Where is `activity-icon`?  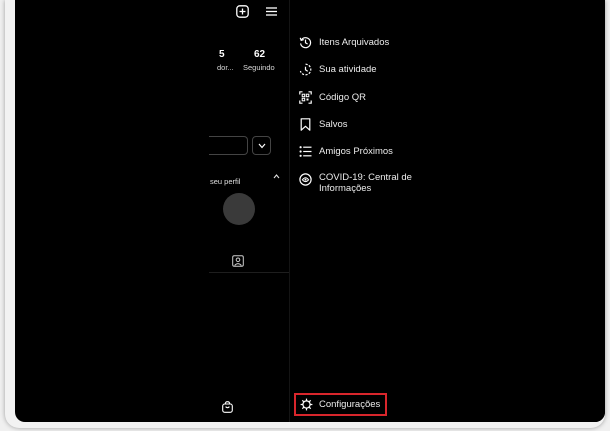 activity-icon is located at coordinates (305, 69).